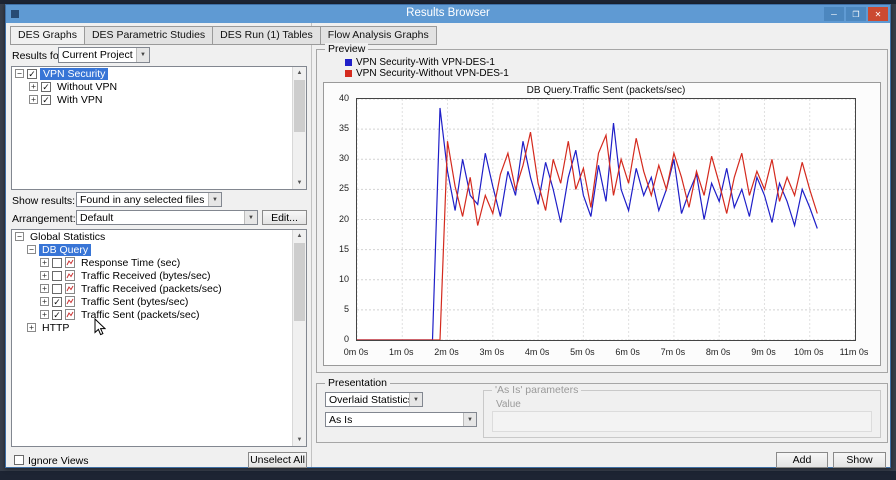 Image resolution: width=896 pixels, height=480 pixels. Describe the element at coordinates (159, 86) in the screenshot. I see `tree-item-without-vpn: + ✓ Without VPN` at that location.